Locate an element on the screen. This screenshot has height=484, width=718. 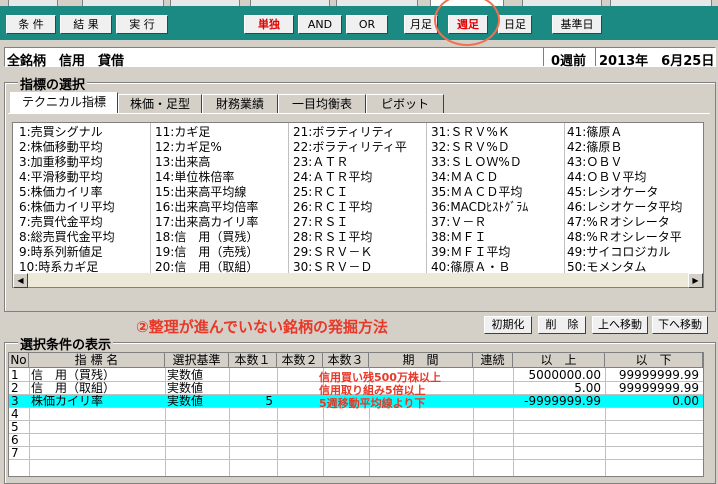
table-cell: 実数値 is located at coordinates (185, 401).